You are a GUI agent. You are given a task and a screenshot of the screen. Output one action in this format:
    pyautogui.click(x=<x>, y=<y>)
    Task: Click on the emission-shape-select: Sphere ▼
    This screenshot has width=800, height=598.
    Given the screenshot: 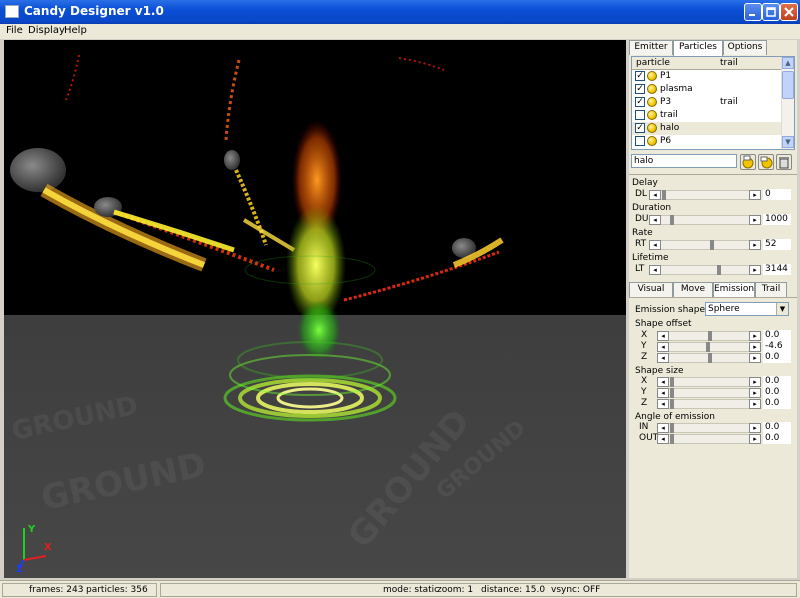 What is the action you would take?
    pyautogui.click(x=747, y=309)
    